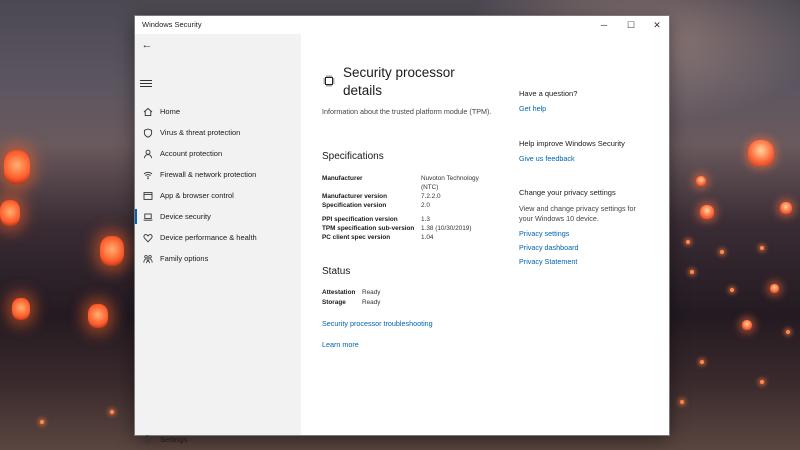  What do you see at coordinates (185, 216) in the screenshot?
I see `sidebar-item-label: Device security` at bounding box center [185, 216].